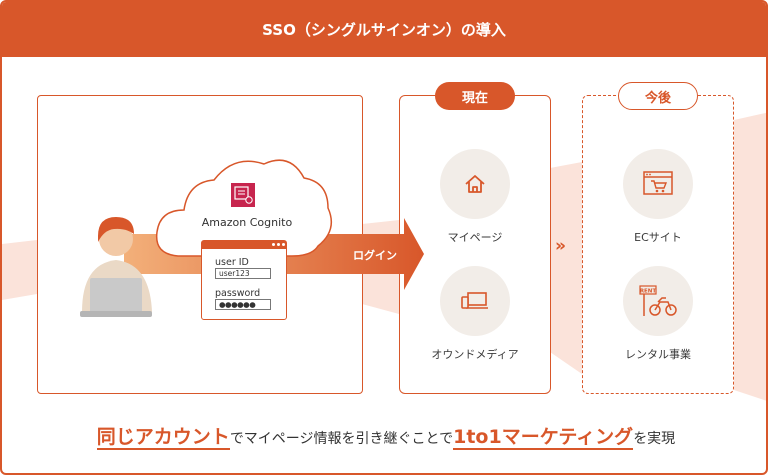 This screenshot has width=768, height=475. What do you see at coordinates (243, 273) in the screenshot?
I see `user-id-field: user123` at bounding box center [243, 273].